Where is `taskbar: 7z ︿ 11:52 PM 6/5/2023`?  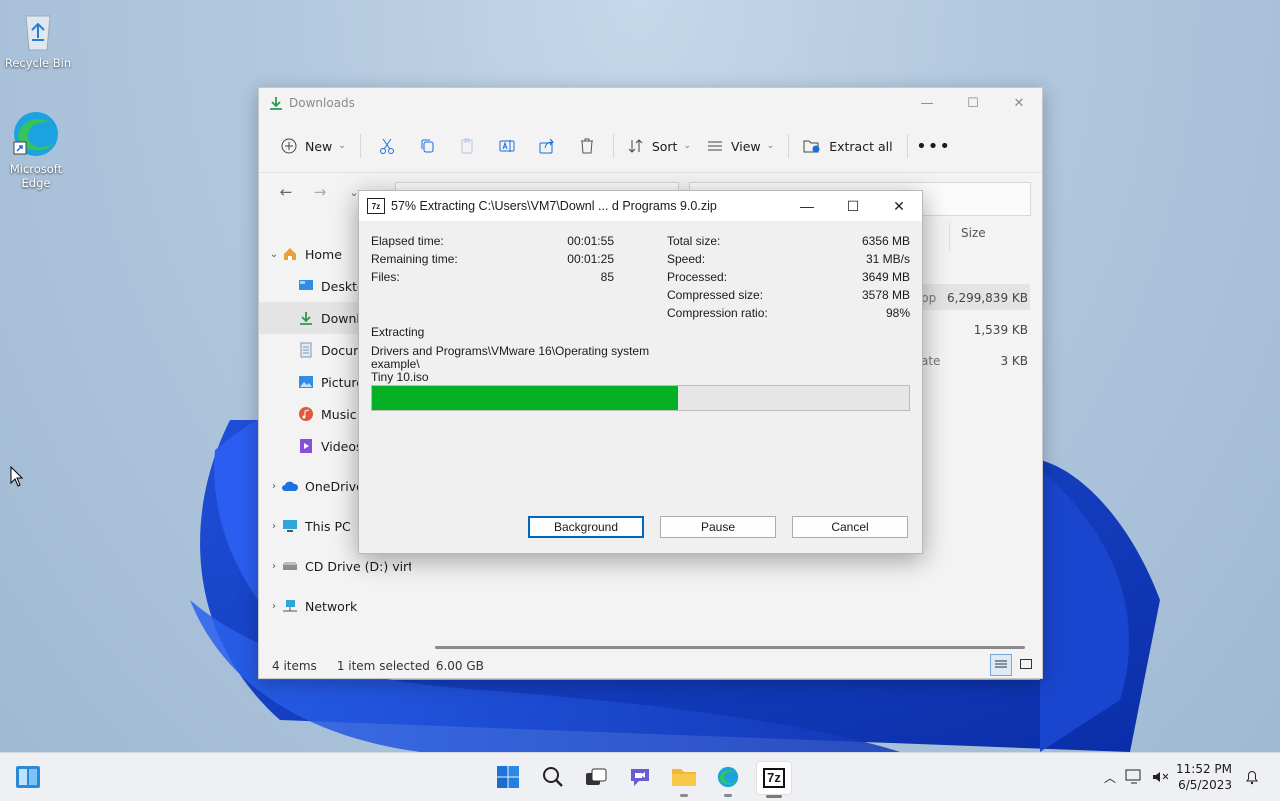
taskbar: 7z ︿ 11:52 PM 6/5/2023 is located at coordinates (640, 776).